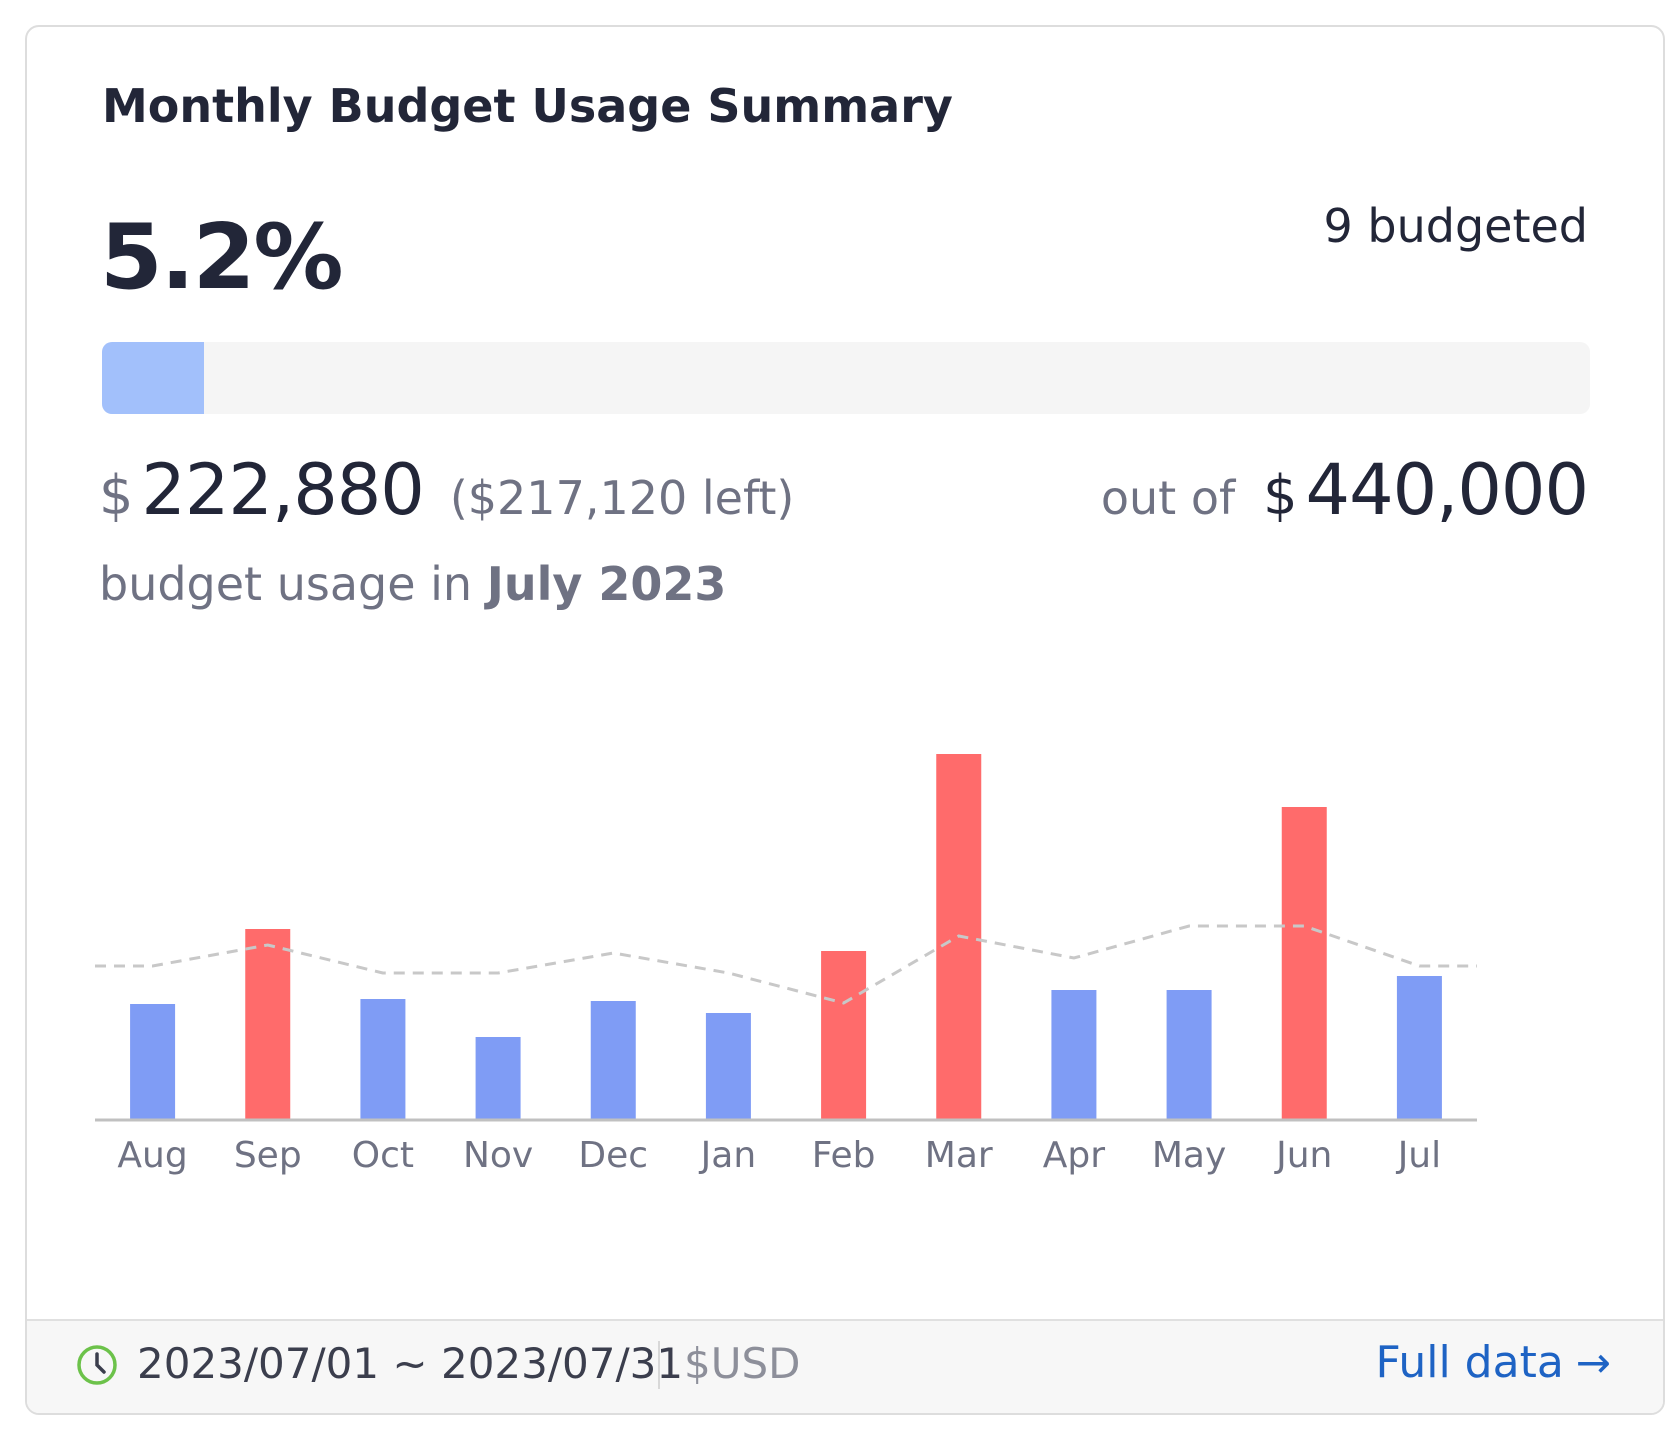 The height and width of the screenshot is (1440, 1680). What do you see at coordinates (613, 1155) in the screenshot?
I see `x-tick-label: Dec` at bounding box center [613, 1155].